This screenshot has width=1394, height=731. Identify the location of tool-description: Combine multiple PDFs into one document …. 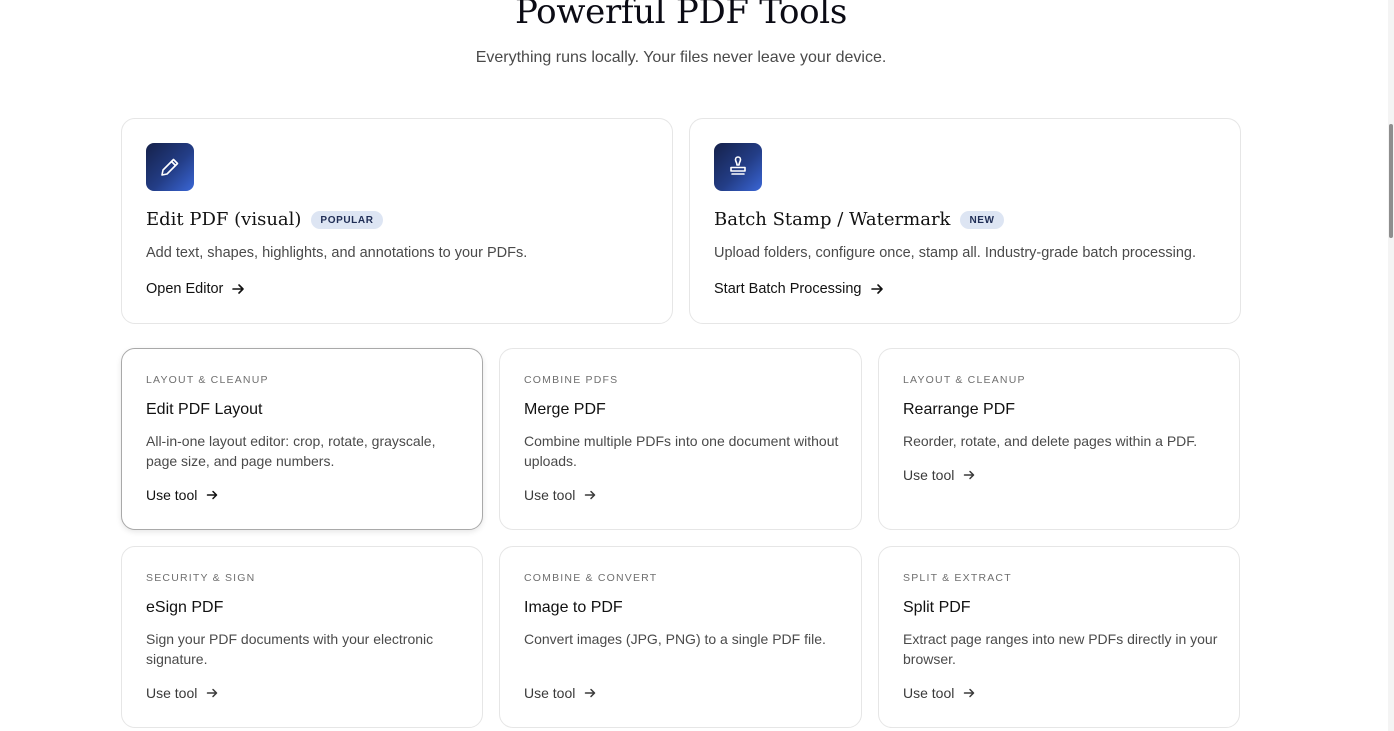
(681, 451).